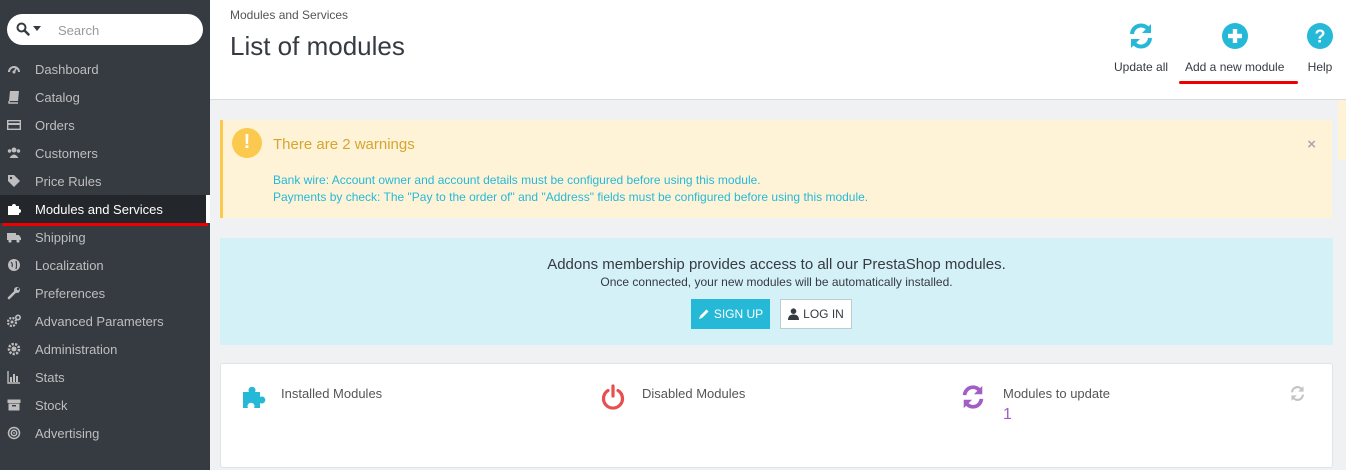  I want to click on disabled-modules-label: Disabled Modules, so click(694, 393).